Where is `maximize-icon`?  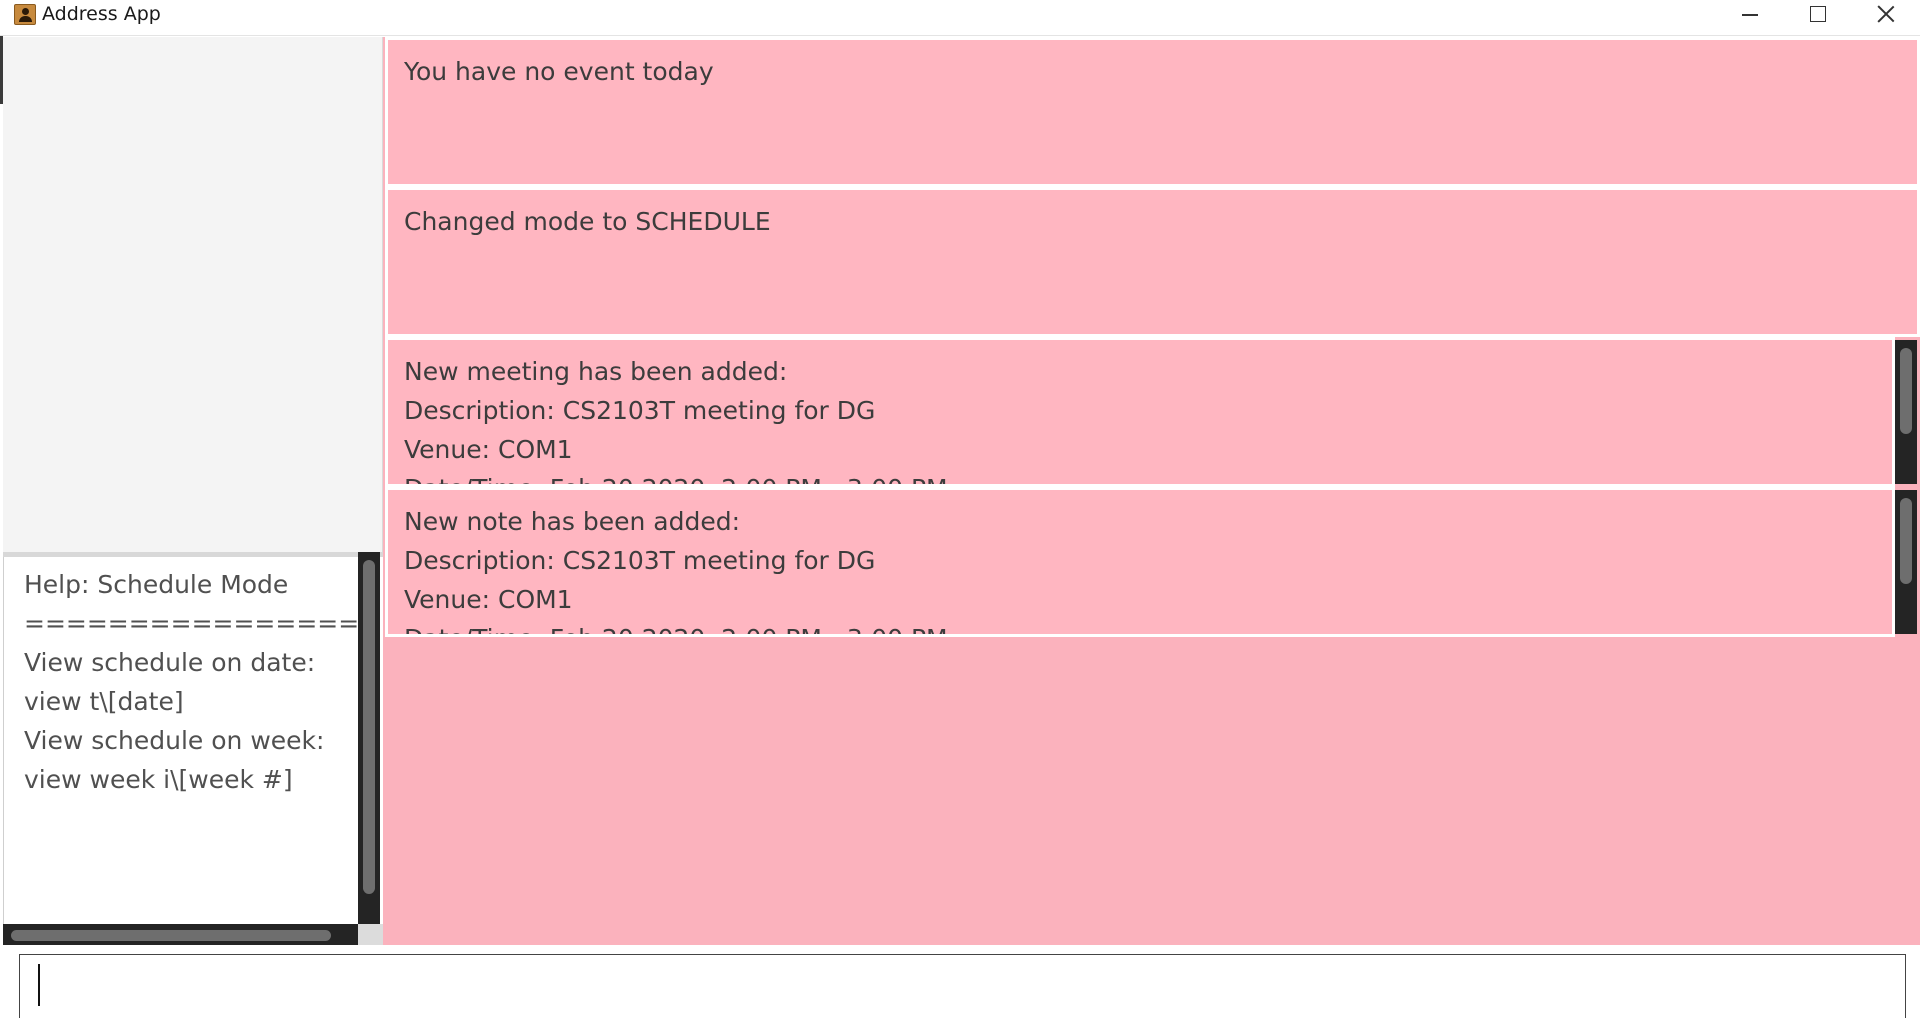
maximize-icon is located at coordinates (1818, 14).